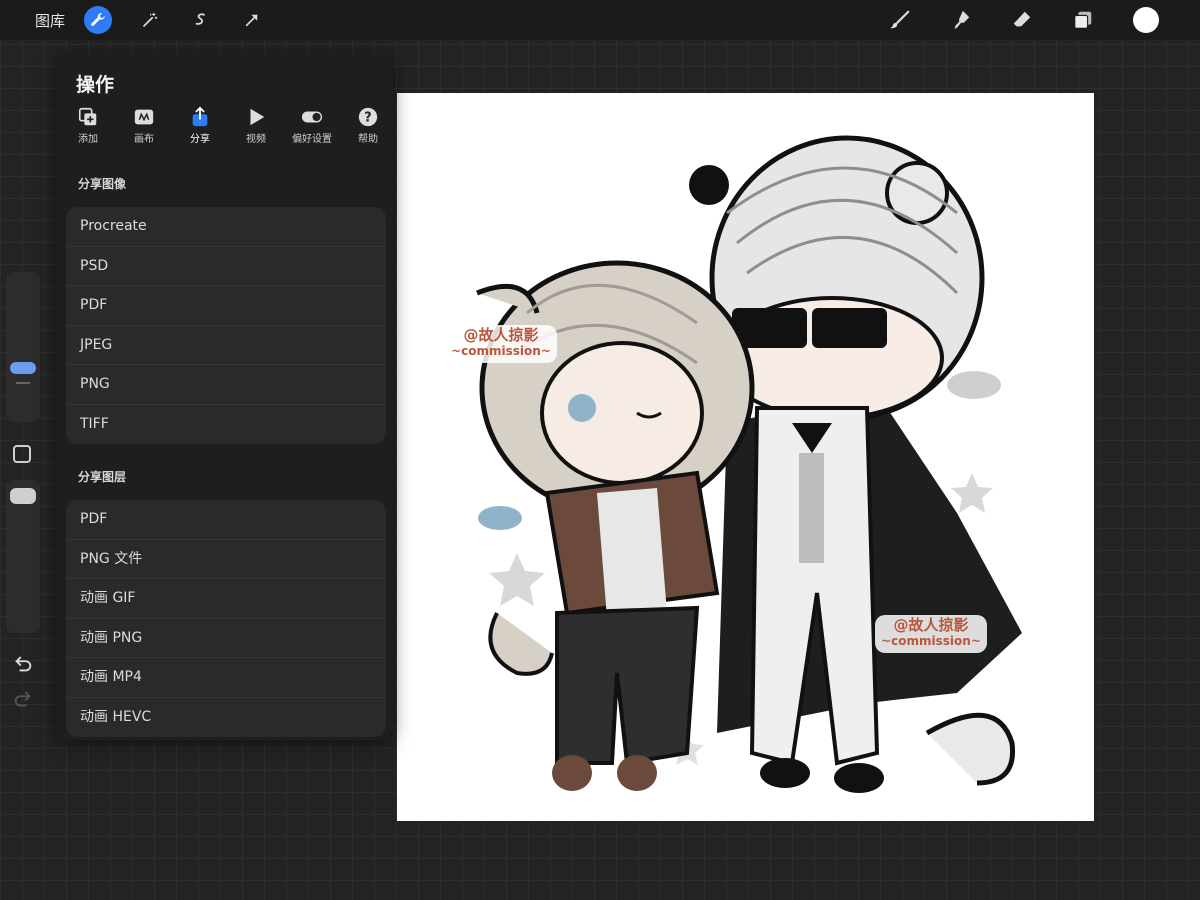  I want to click on eraser-icon, so click(1022, 19).